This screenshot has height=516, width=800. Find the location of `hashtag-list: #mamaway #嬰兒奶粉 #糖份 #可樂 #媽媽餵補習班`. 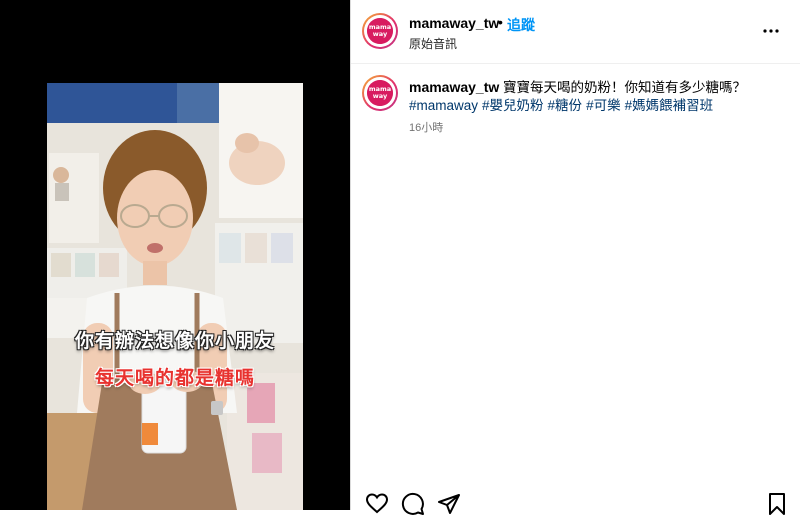

hashtag-list: #mamaway #嬰兒奶粉 #糖份 #可樂 #媽媽餵補習班 is located at coordinates (594, 106).